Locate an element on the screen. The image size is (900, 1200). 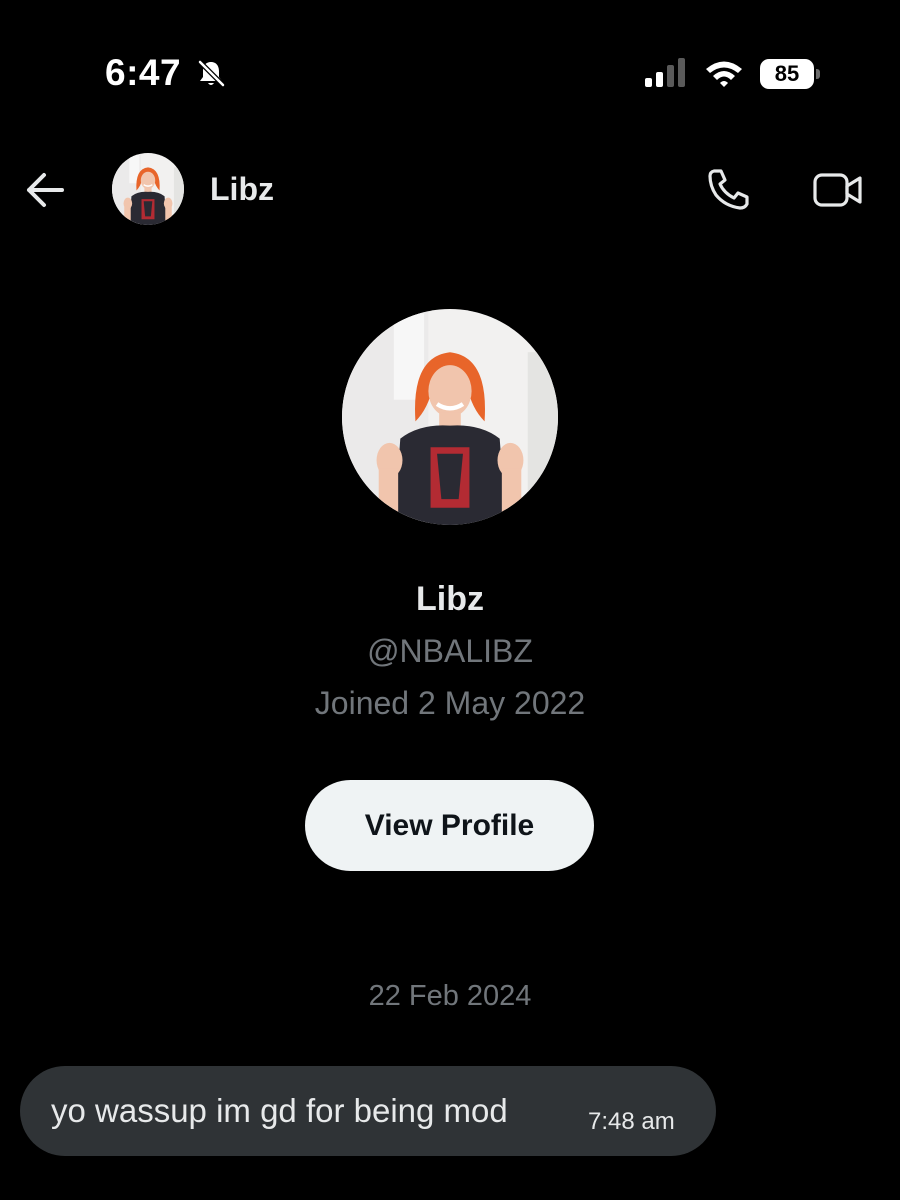
profile-avatar is located at coordinates (450, 417).